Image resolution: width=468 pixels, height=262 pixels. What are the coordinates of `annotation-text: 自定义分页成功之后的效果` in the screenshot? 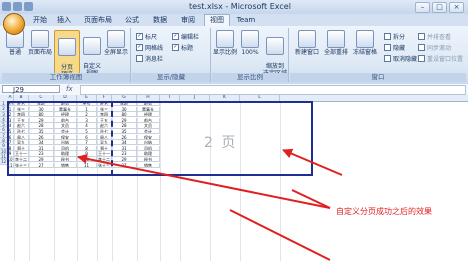 It's located at (384, 211).